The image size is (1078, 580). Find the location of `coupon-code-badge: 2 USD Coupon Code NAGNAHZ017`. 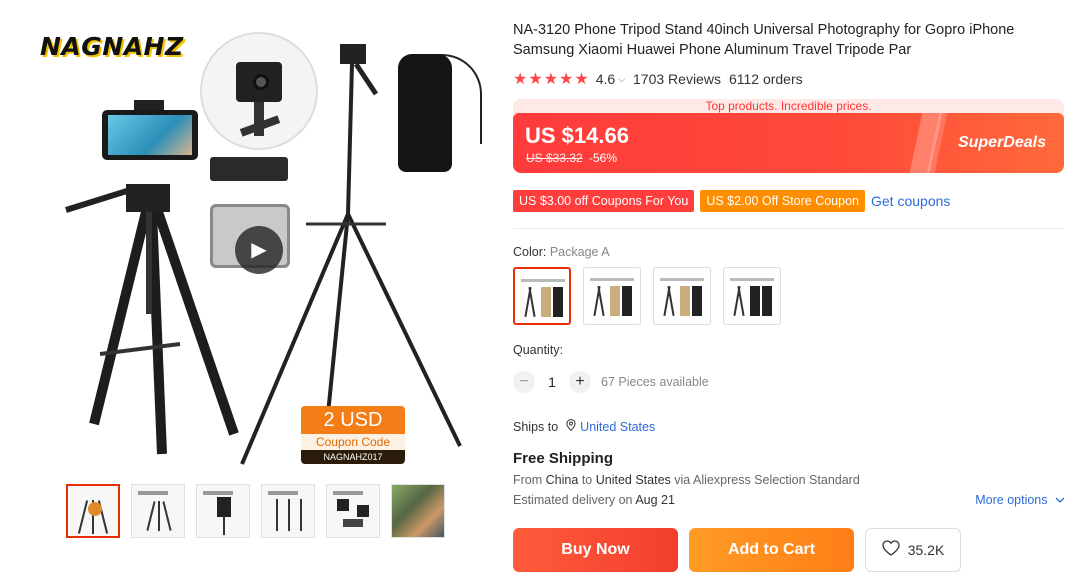

coupon-code-badge: 2 USD Coupon Code NAGNAHZ017 is located at coordinates (353, 436).